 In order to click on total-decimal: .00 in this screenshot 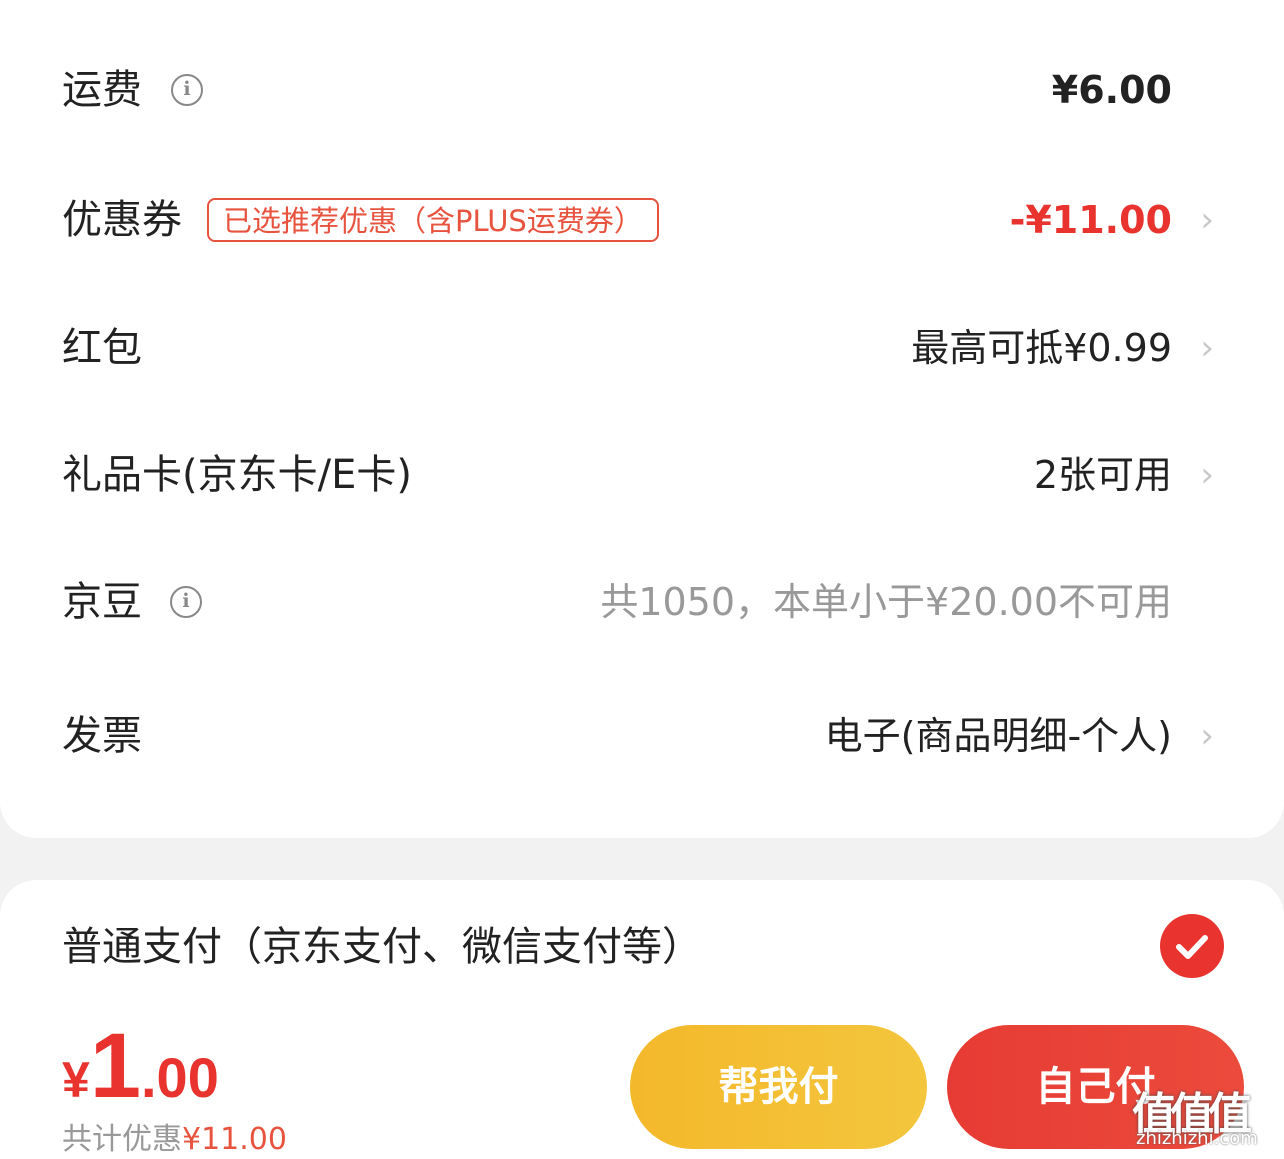, I will do `click(179, 1077)`.